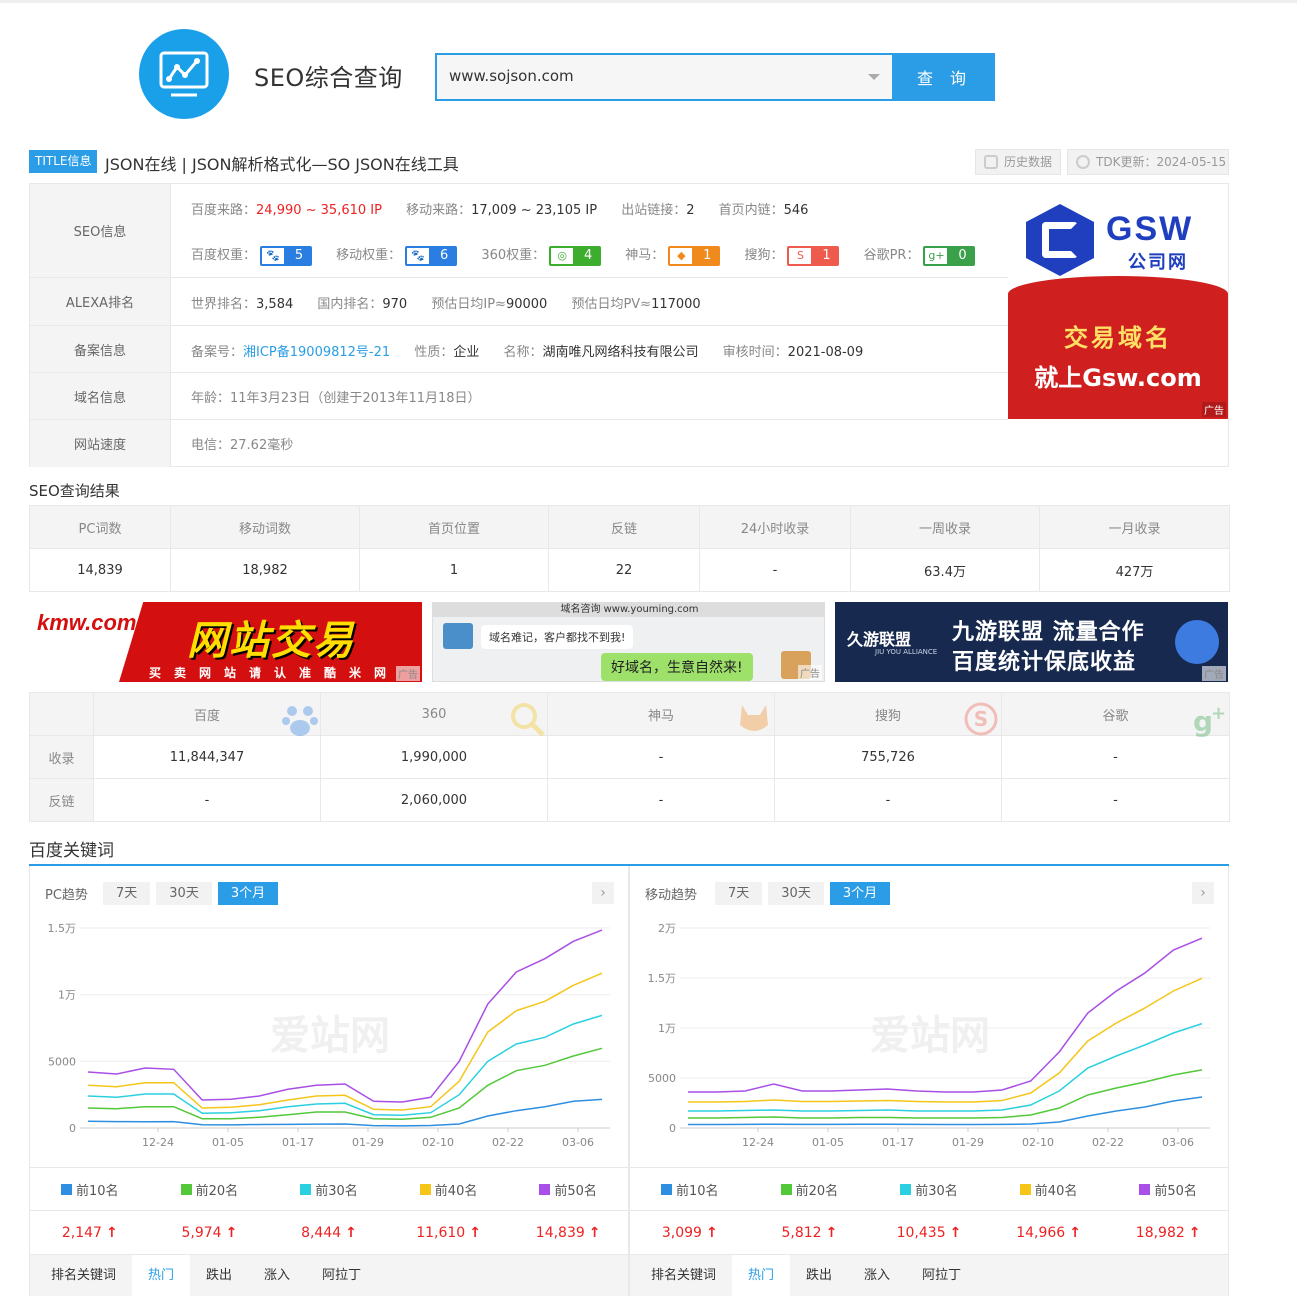 The width and height of the screenshot is (1297, 1296). Describe the element at coordinates (1134, 570) in the screenshot. I see `month-index-value: 427万` at that location.